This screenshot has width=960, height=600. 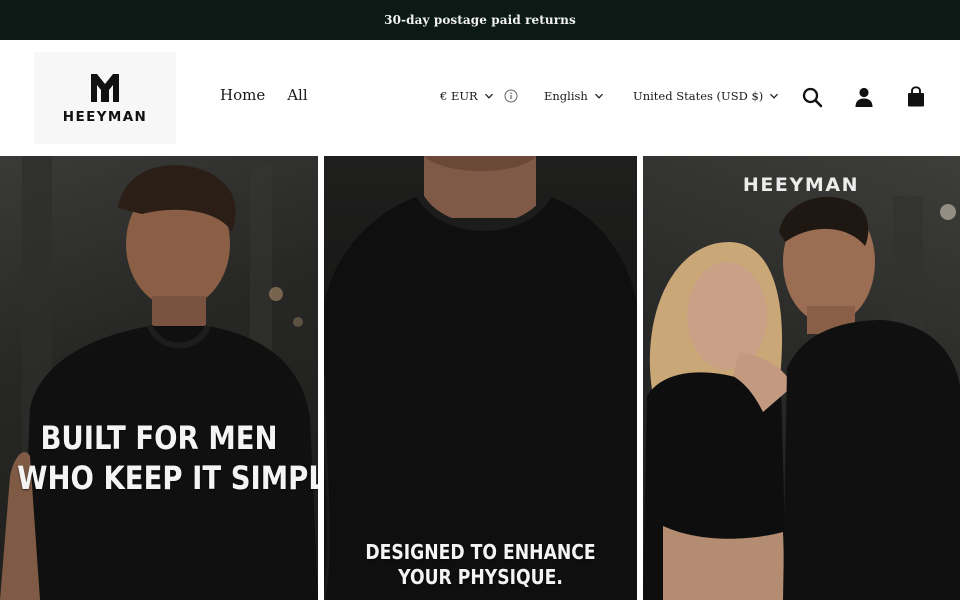 What do you see at coordinates (297, 95) in the screenshot?
I see `nav-link-all: All` at bounding box center [297, 95].